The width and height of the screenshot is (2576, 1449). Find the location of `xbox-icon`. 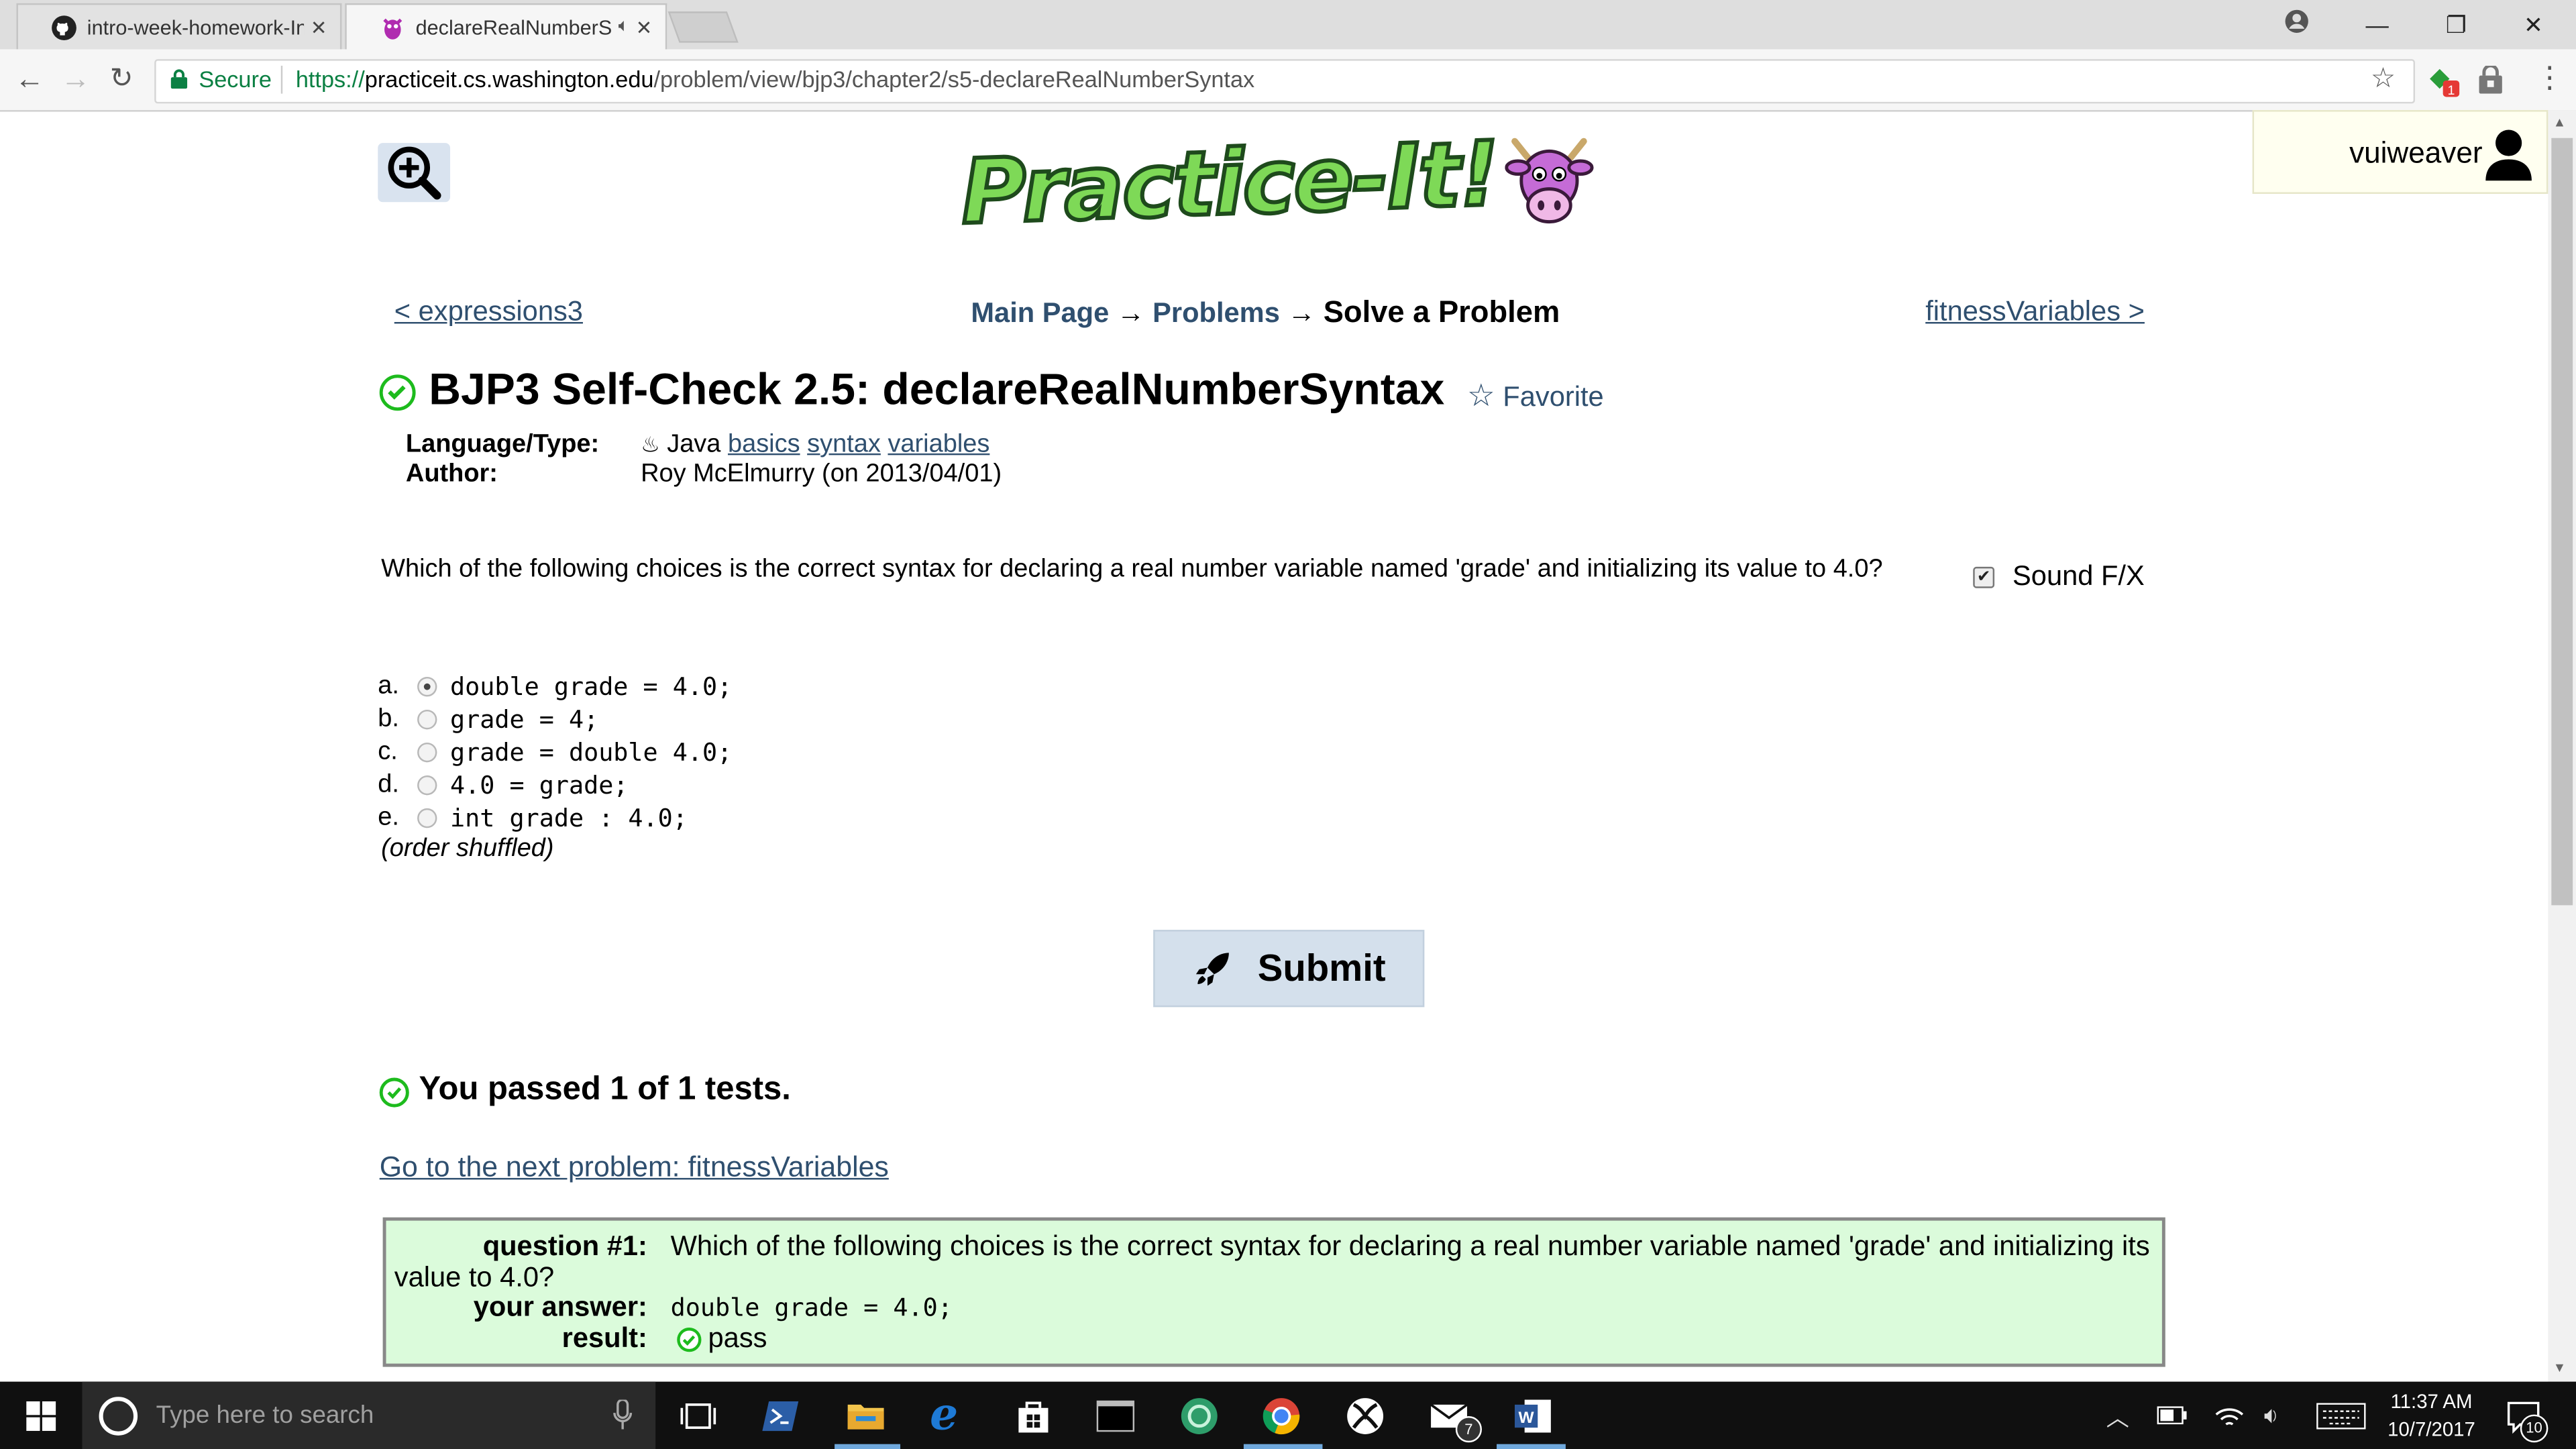

xbox-icon is located at coordinates (1365, 1416).